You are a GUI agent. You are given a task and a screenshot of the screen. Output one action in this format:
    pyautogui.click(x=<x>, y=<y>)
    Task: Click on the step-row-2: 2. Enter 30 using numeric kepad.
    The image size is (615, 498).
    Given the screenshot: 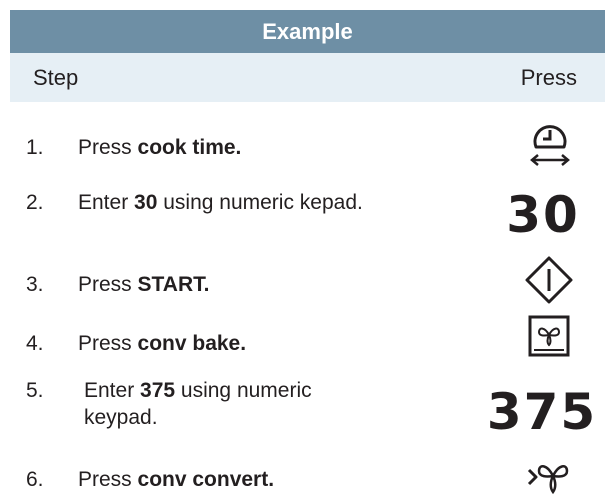 What is the action you would take?
    pyautogui.click(x=197, y=202)
    